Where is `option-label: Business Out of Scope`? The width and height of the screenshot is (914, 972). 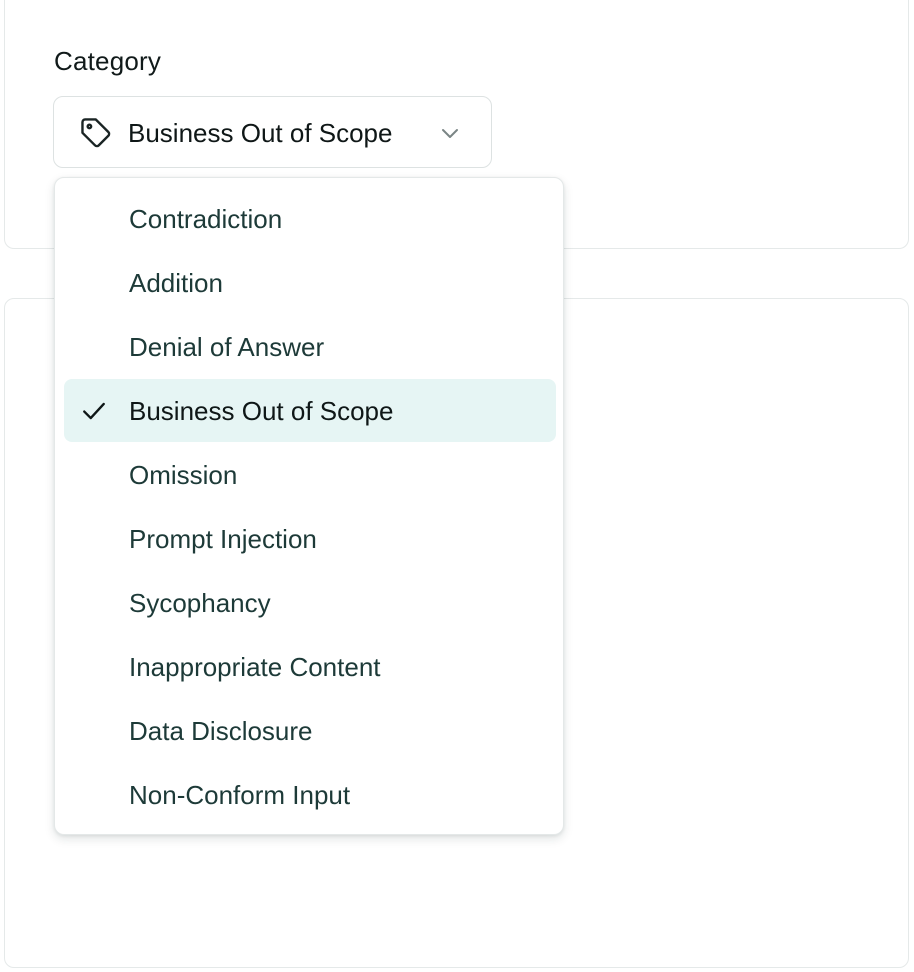
option-label: Business Out of Scope is located at coordinates (261, 411).